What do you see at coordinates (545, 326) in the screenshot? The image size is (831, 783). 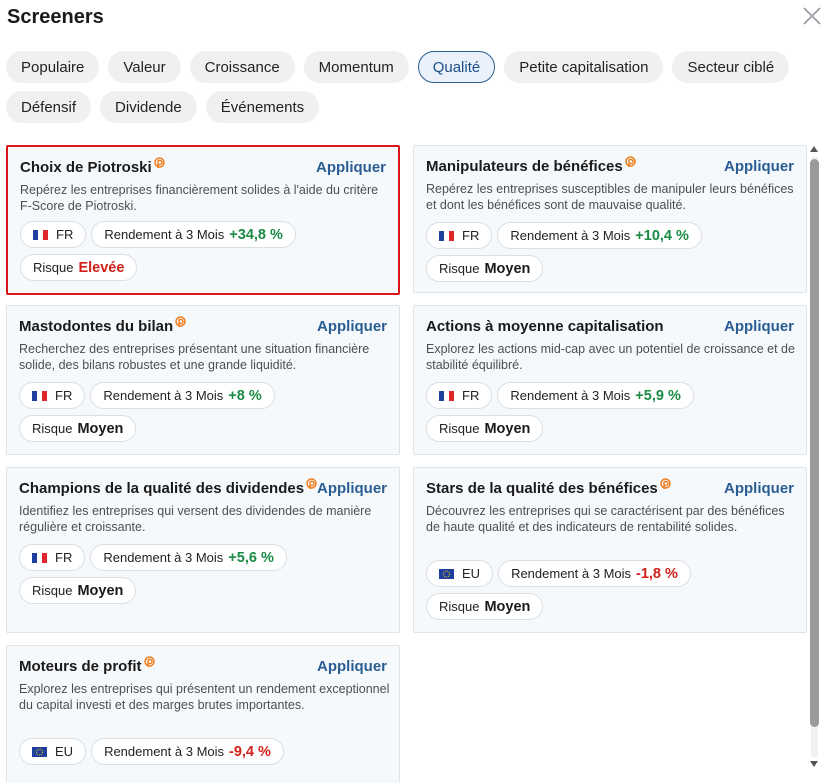 I see `card-title: Actions à moyenne capitalisation` at bounding box center [545, 326].